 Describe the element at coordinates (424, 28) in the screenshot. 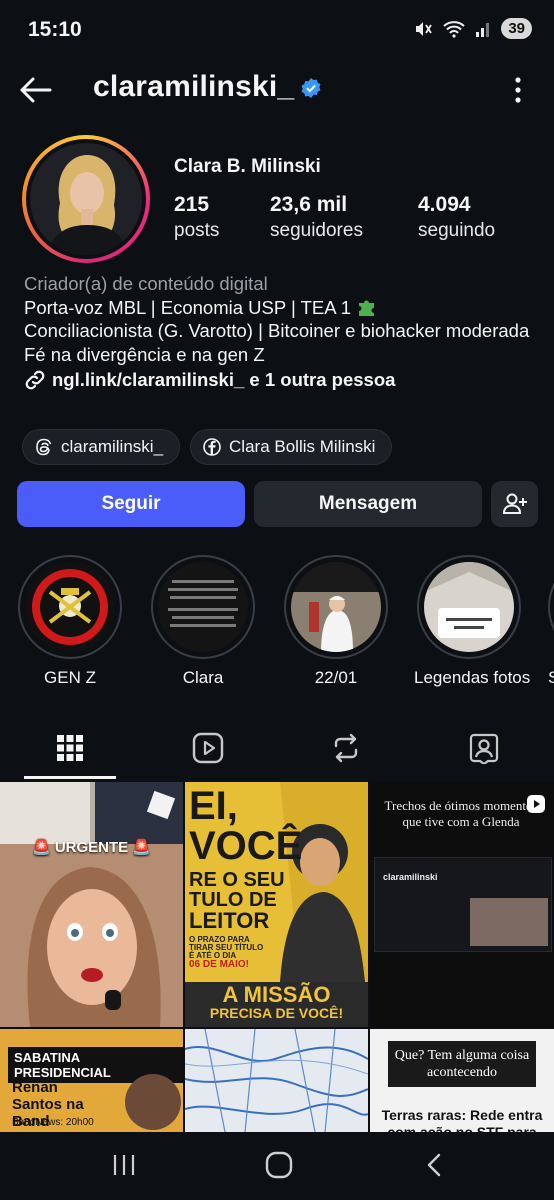

I see `mute-icon` at that location.